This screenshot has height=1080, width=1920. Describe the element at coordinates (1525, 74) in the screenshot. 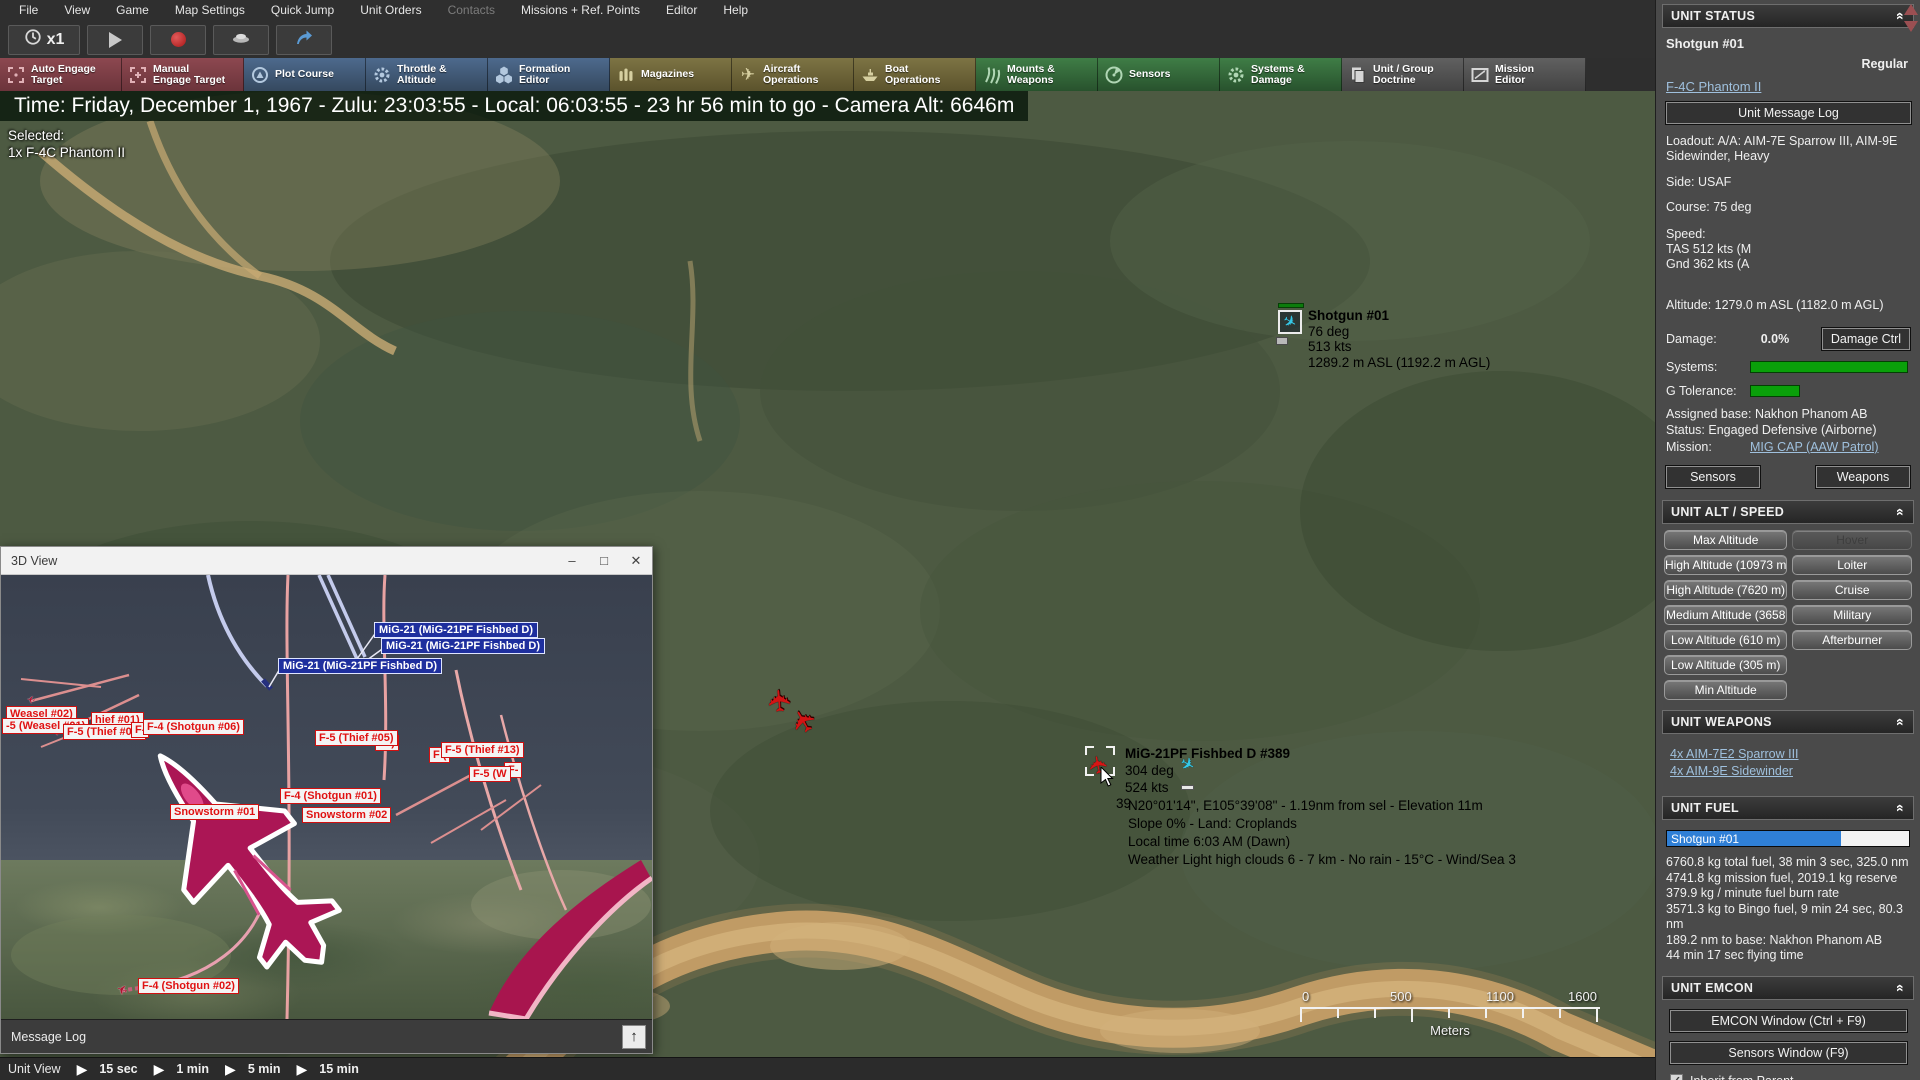

I see `mission-editor-button: Mission Editor` at that location.